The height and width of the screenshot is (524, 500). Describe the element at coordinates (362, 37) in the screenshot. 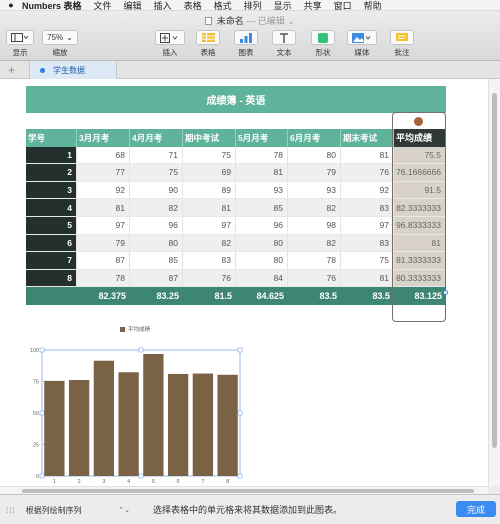

I see `media-button` at that location.